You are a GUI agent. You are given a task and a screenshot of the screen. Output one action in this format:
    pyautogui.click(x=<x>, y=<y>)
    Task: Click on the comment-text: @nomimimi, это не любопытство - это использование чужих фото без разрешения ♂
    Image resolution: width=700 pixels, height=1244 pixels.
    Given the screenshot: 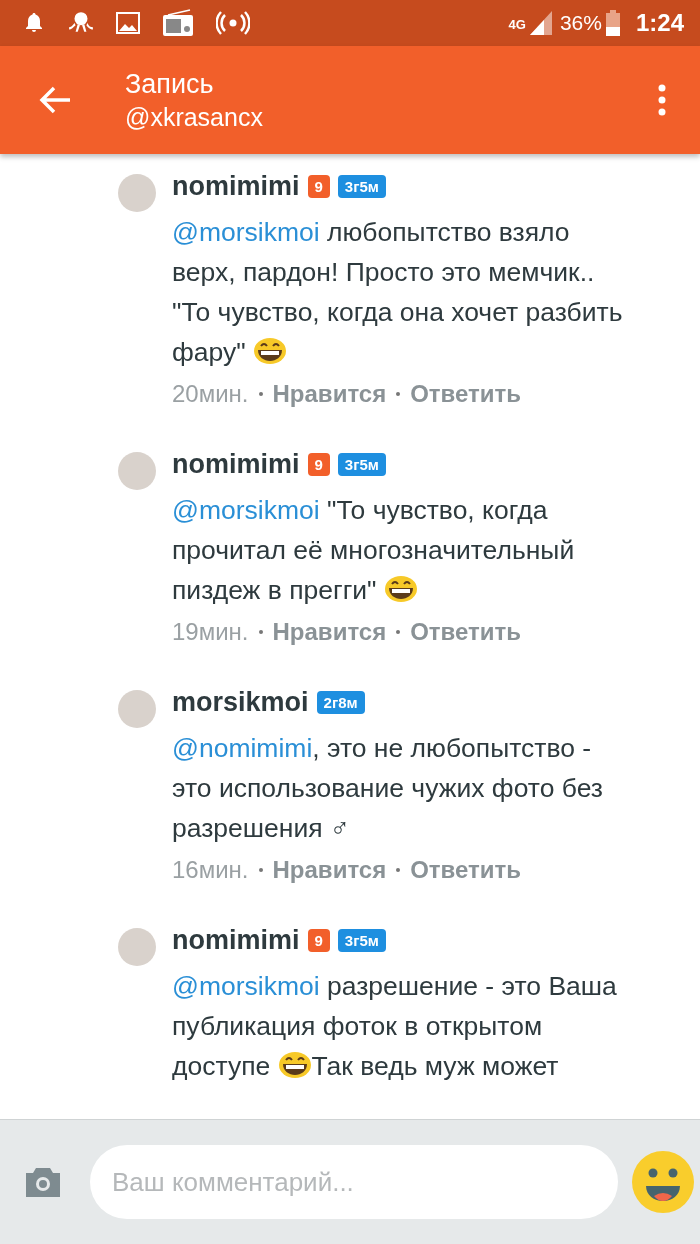 What is the action you would take?
    pyautogui.click(x=388, y=788)
    